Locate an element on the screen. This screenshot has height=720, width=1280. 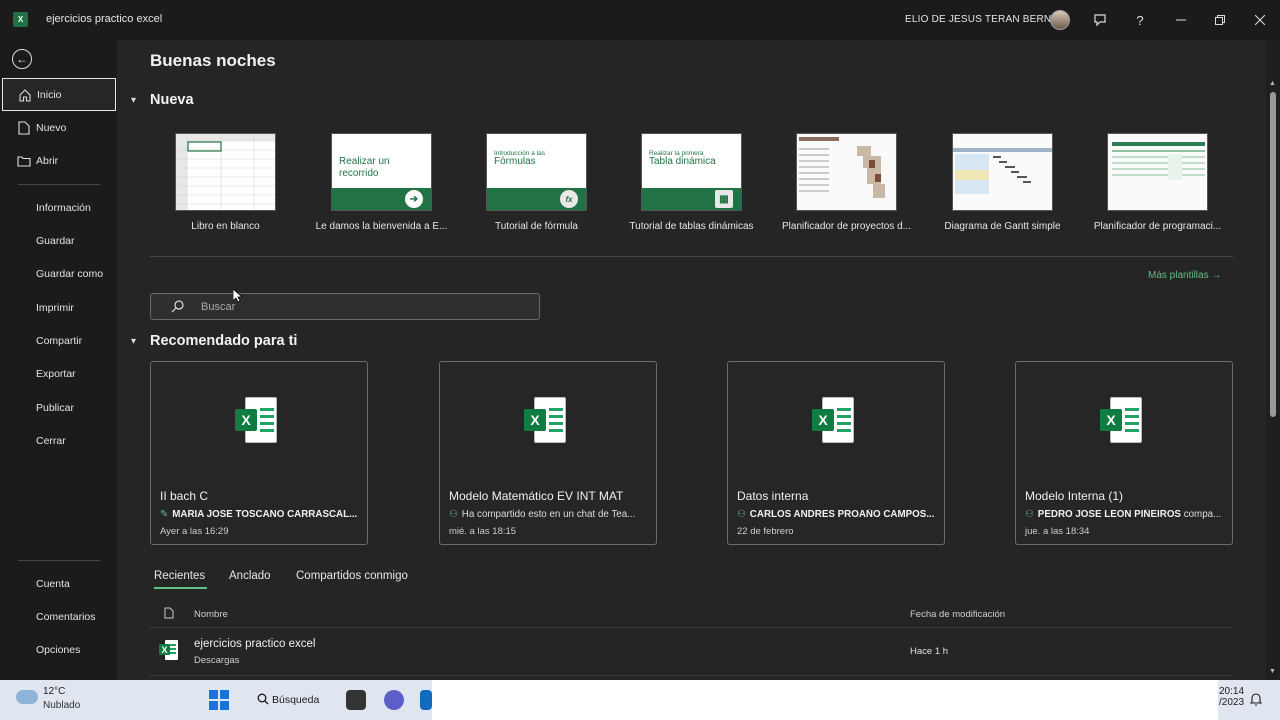
sidebar-item-label: Información is located at coordinates (63, 207).